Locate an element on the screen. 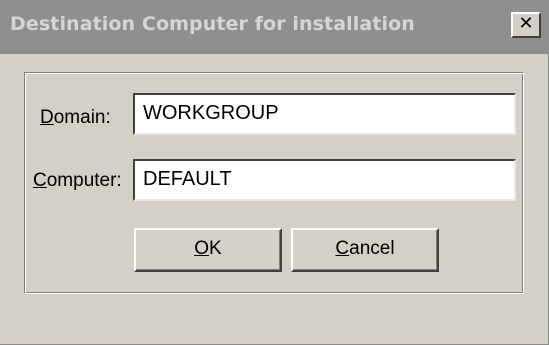 Image resolution: width=549 pixels, height=345 pixels. computer-label: Computer: is located at coordinates (77, 180).